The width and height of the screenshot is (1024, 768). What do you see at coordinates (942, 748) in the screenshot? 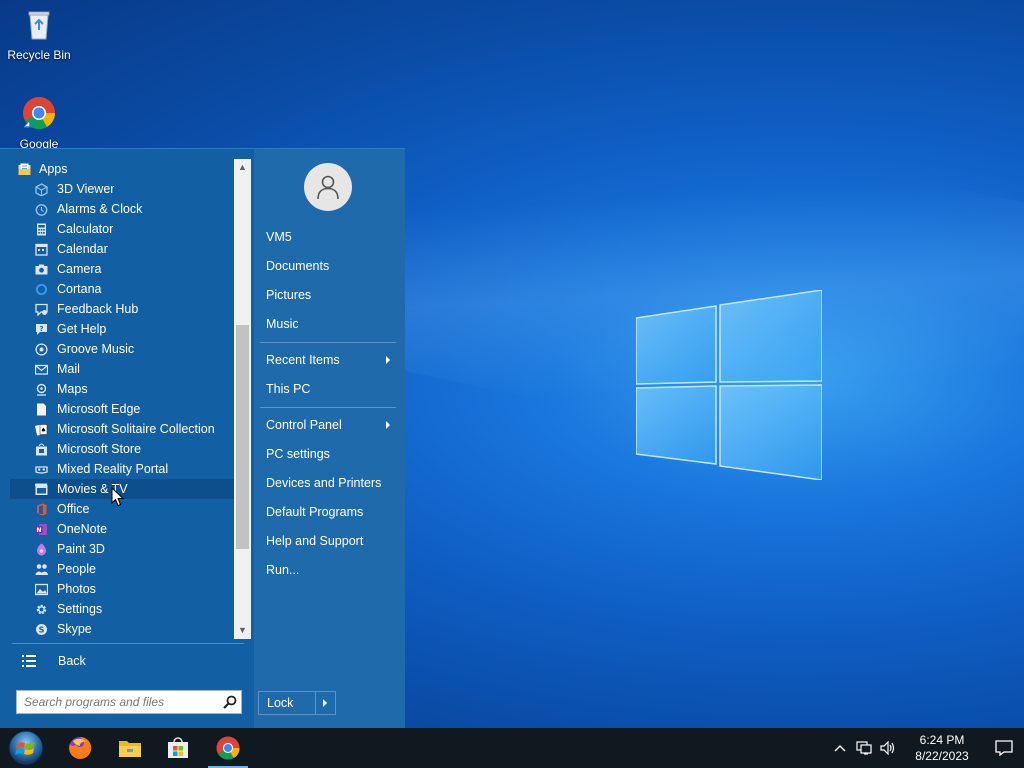
I see `taskbar-clock: 6:24 PM 8/22/2023` at bounding box center [942, 748].